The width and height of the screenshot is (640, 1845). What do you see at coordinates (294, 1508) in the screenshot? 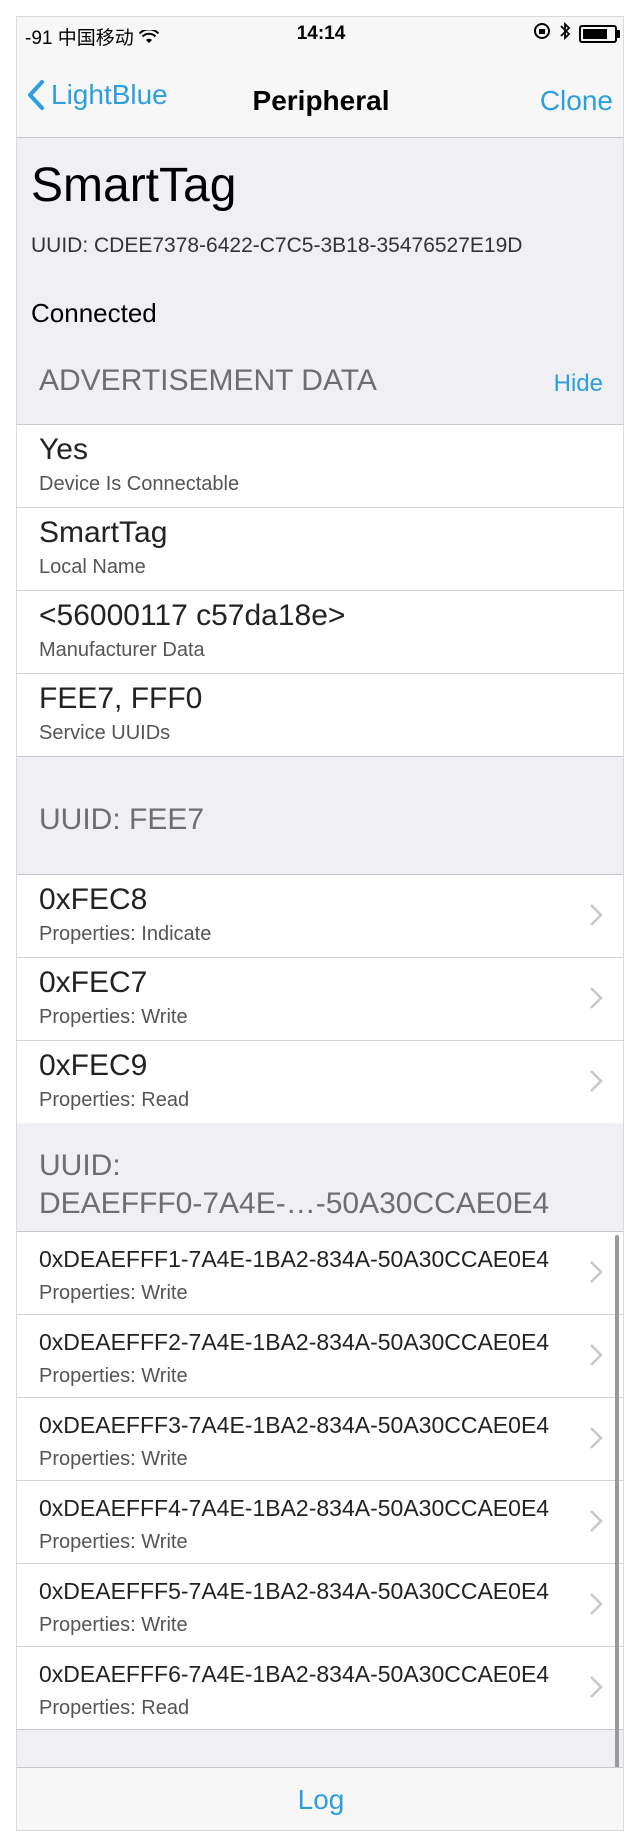
I see `characteristic-uuid: 0xDEAEFFF4-7A4E-1BA2-834A-50A30CCAE0E4` at bounding box center [294, 1508].